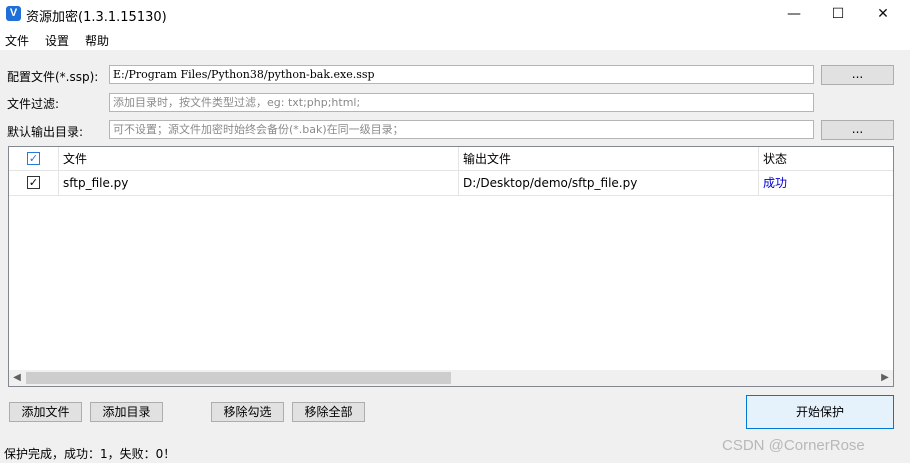  Describe the element at coordinates (17, 378) in the screenshot. I see `scroll-left-icon: ◀` at that location.